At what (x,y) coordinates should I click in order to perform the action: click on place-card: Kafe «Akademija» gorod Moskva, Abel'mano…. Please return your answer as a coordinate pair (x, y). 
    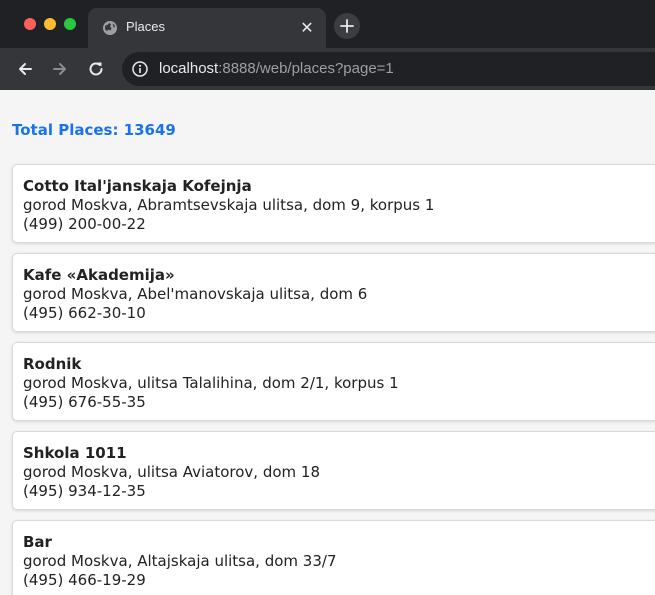
    Looking at the image, I should click on (333, 292).